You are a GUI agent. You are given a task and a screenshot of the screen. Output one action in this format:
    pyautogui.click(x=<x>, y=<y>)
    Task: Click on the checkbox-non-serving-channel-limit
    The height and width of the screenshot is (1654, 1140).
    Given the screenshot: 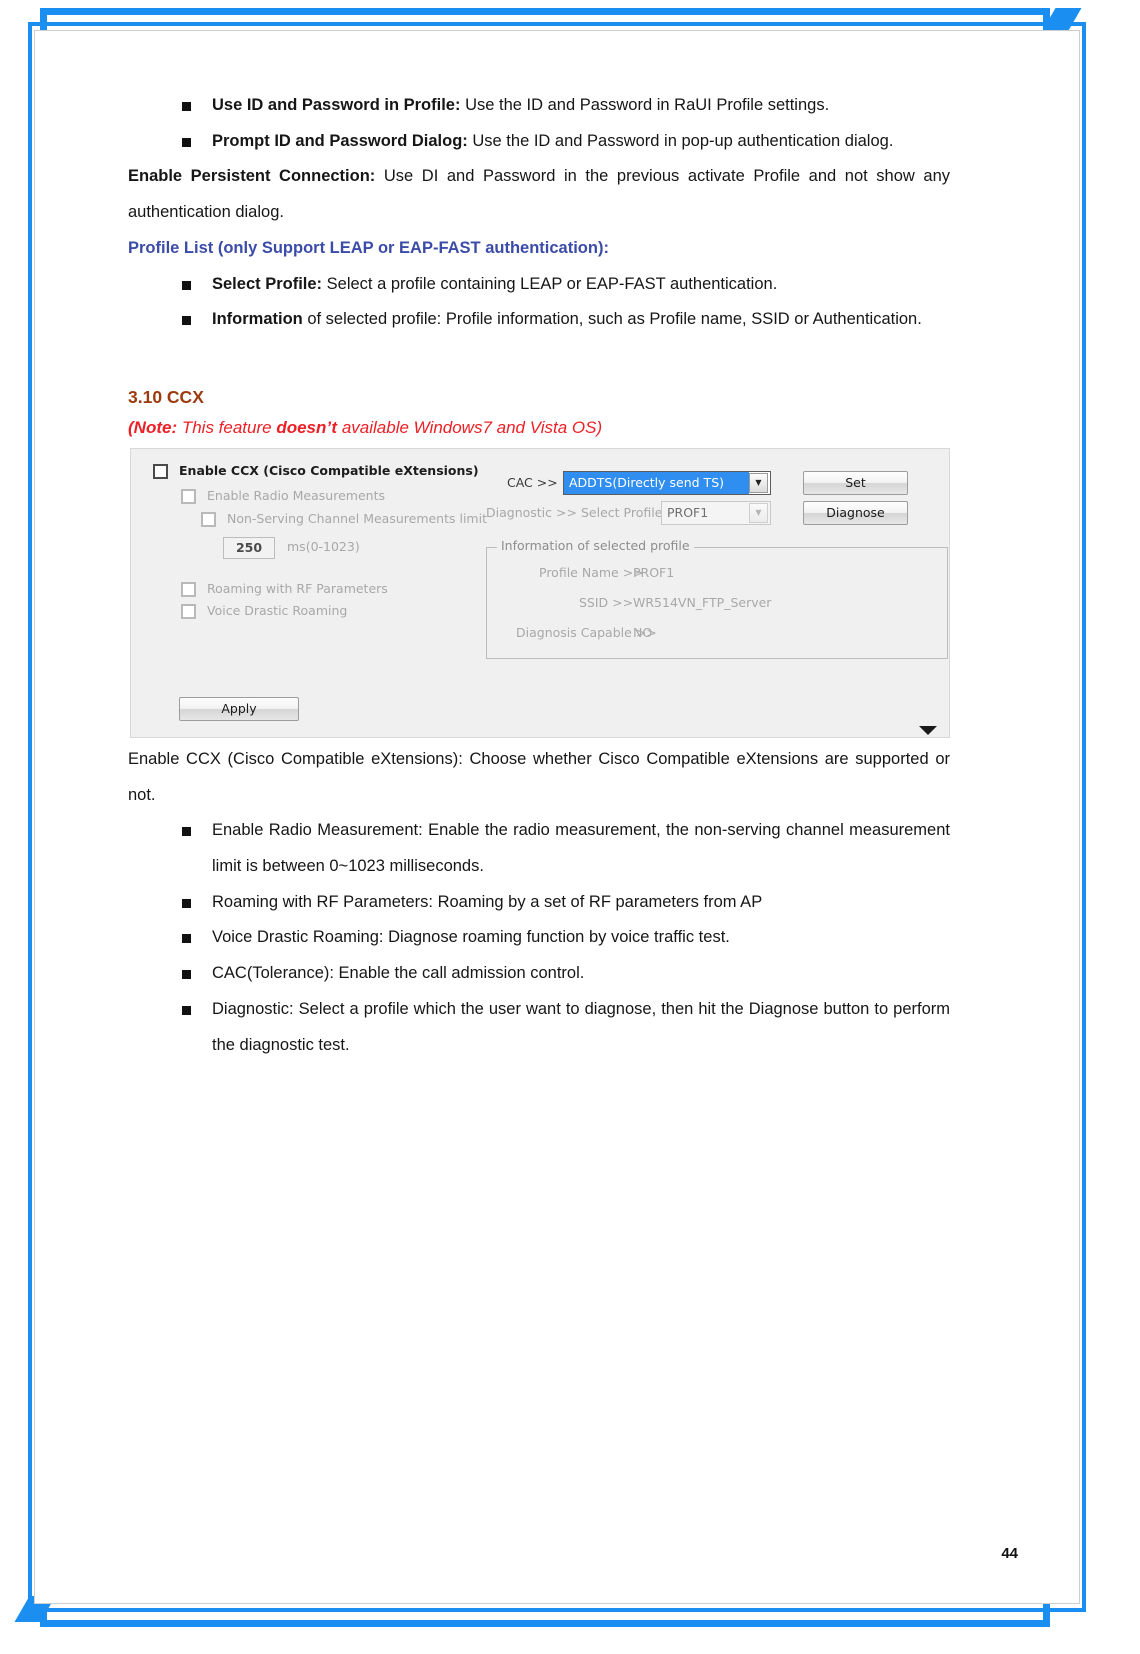 What is the action you would take?
    pyautogui.click(x=208, y=519)
    